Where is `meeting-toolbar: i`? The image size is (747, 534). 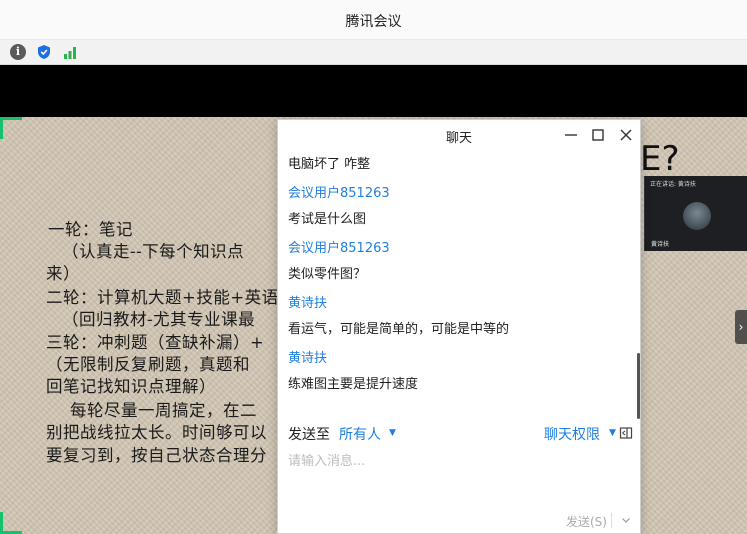 meeting-toolbar: i is located at coordinates (373, 52).